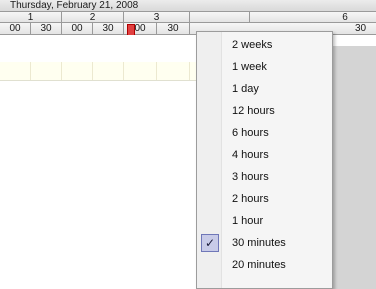  I want to click on menu-item-label: 20 minutes, so click(259, 265).